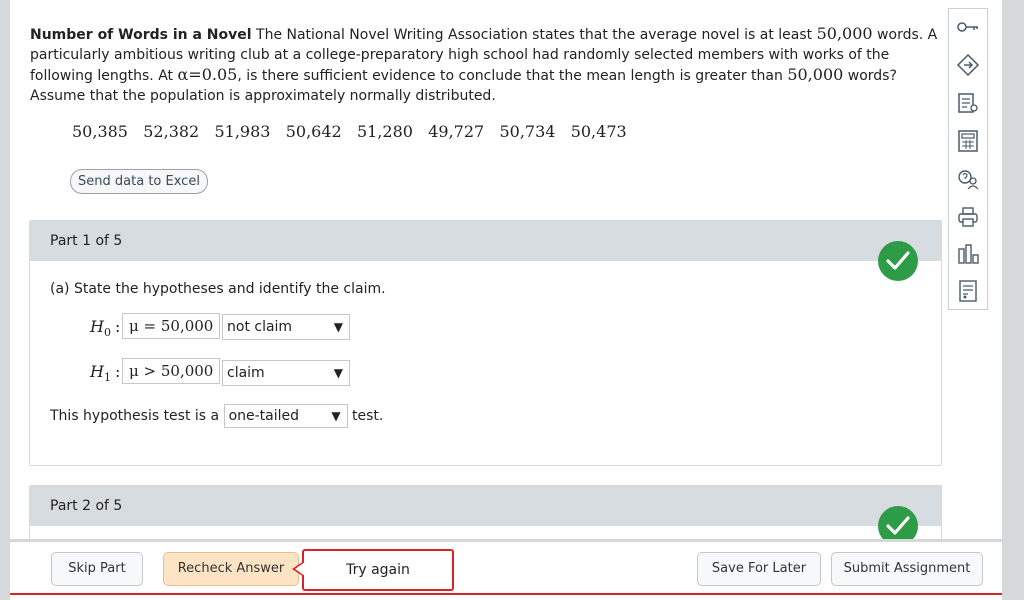 The height and width of the screenshot is (600, 1024). What do you see at coordinates (105, 373) in the screenshot?
I see `h1-label: H1:` at bounding box center [105, 373].